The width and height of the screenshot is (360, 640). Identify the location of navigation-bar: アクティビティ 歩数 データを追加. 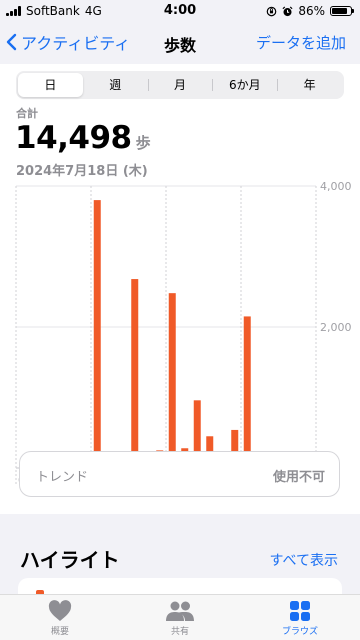
(180, 42).